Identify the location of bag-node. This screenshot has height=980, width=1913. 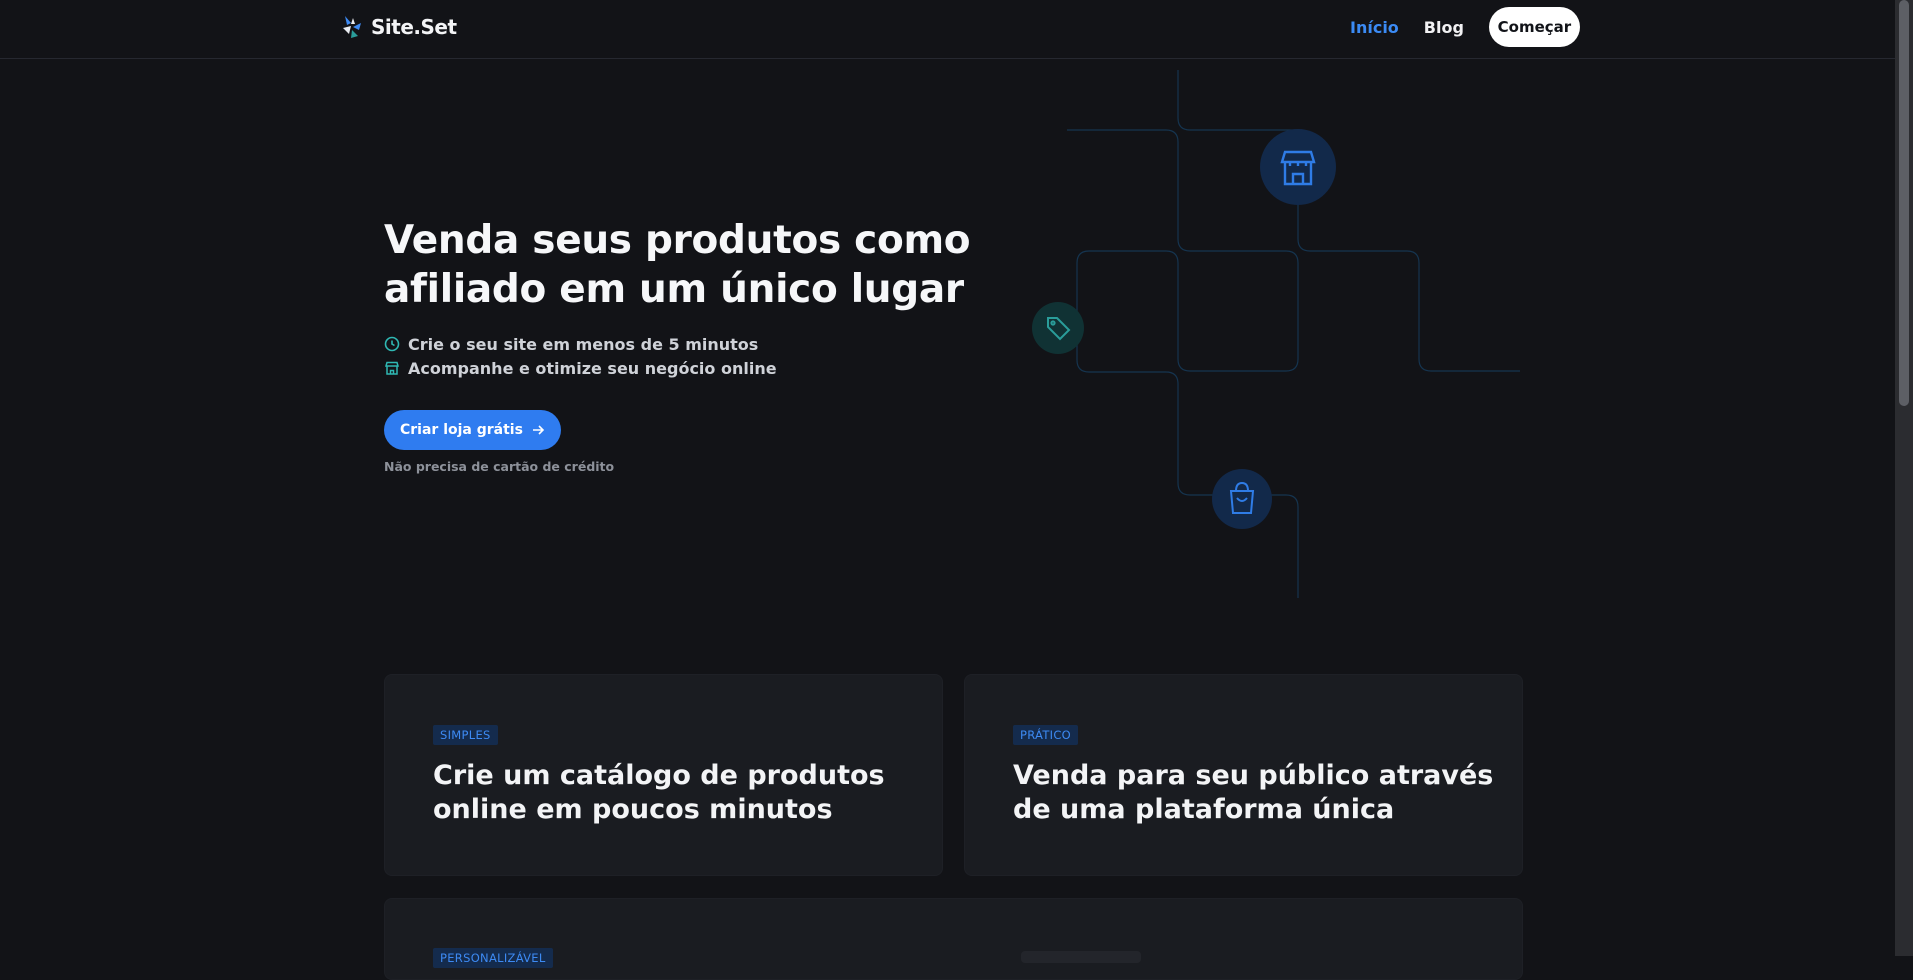
(1242, 499).